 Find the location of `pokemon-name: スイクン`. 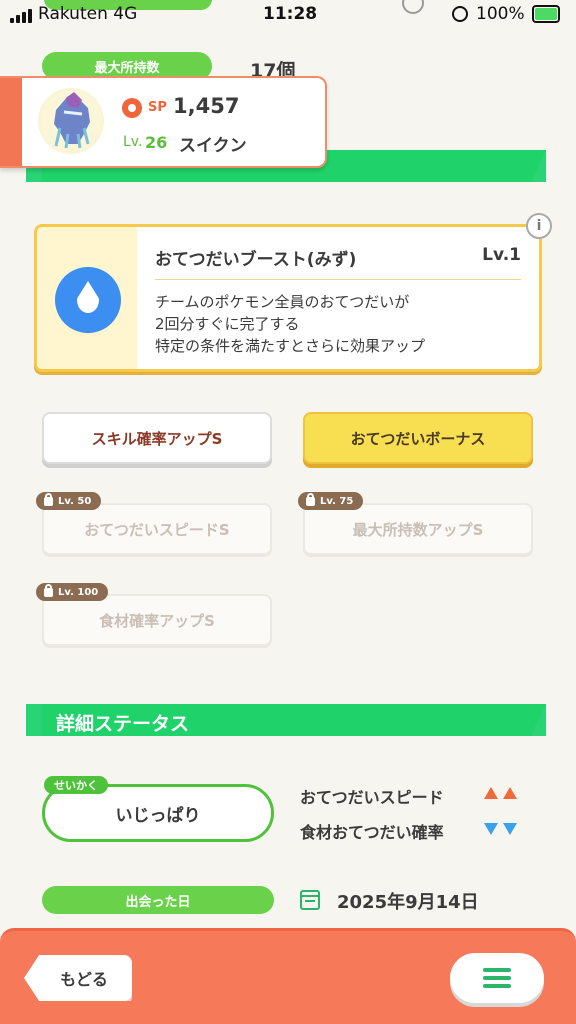

pokemon-name: スイクン is located at coordinates (213, 146).